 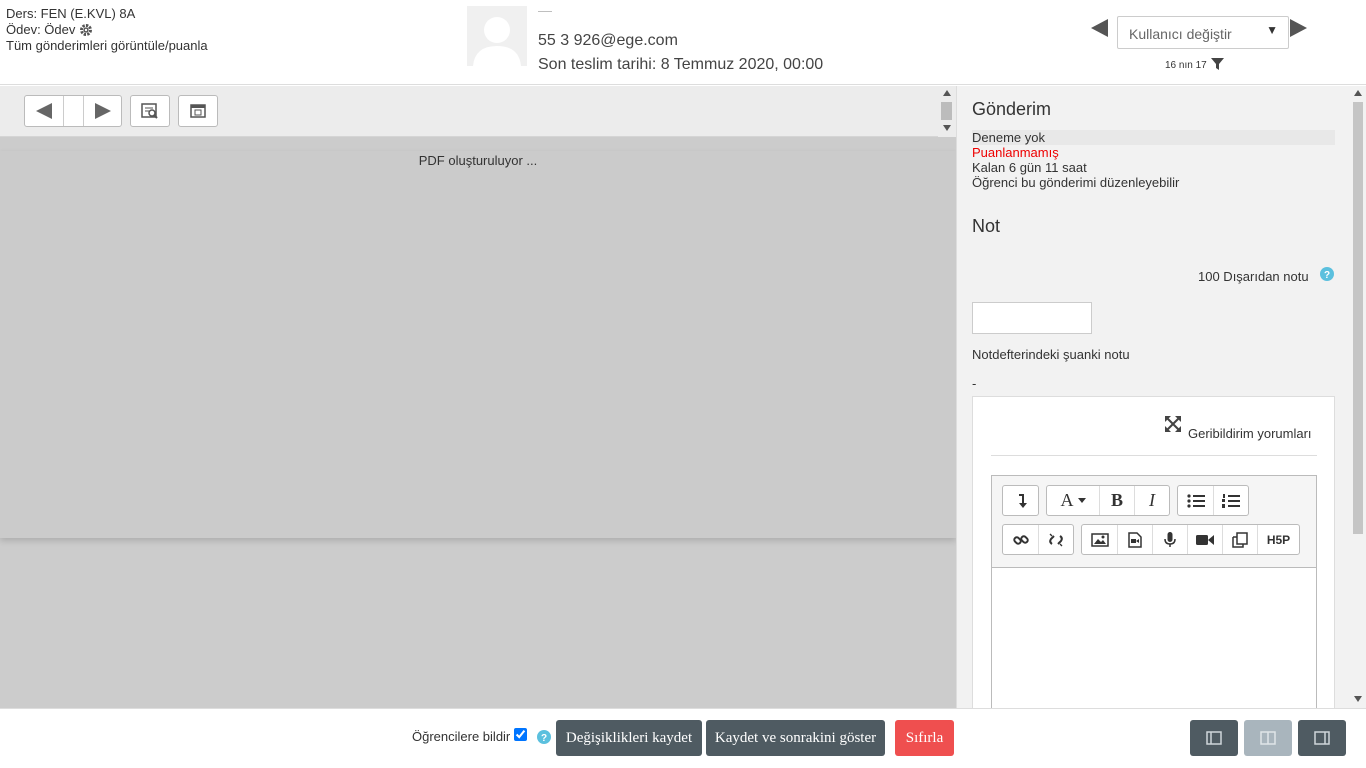 I want to click on default-layout-icon, so click(x=1268, y=738).